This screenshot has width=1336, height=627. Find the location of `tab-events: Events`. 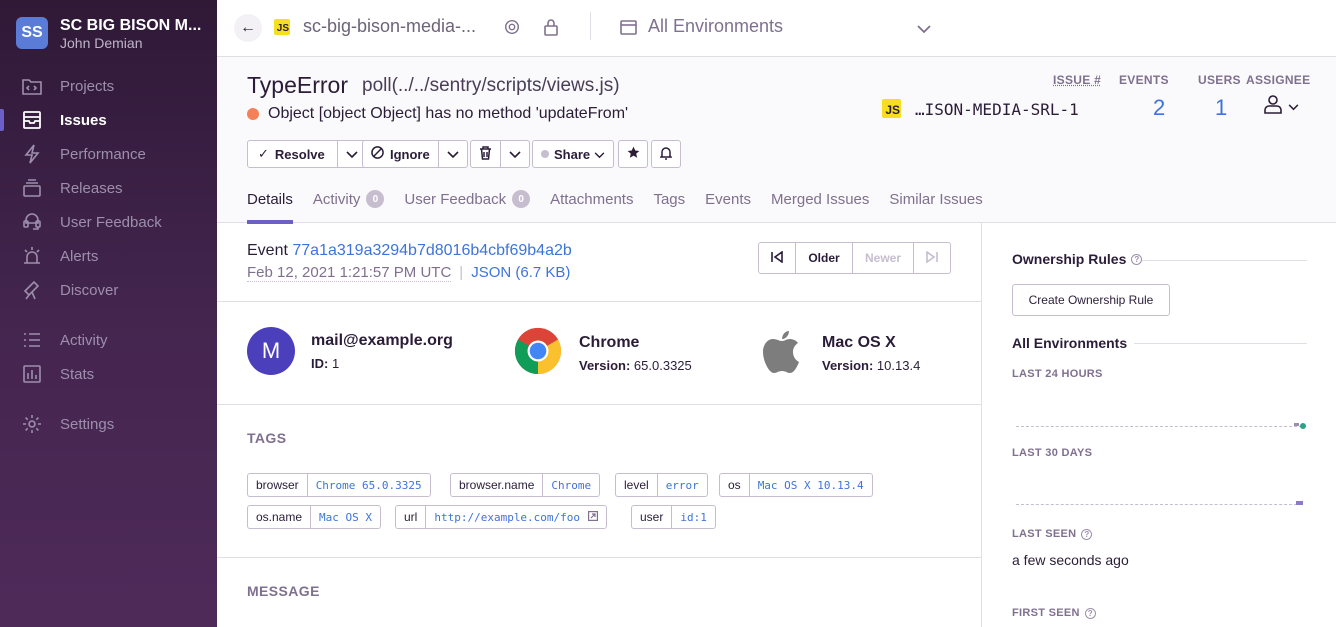

tab-events: Events is located at coordinates (728, 199).